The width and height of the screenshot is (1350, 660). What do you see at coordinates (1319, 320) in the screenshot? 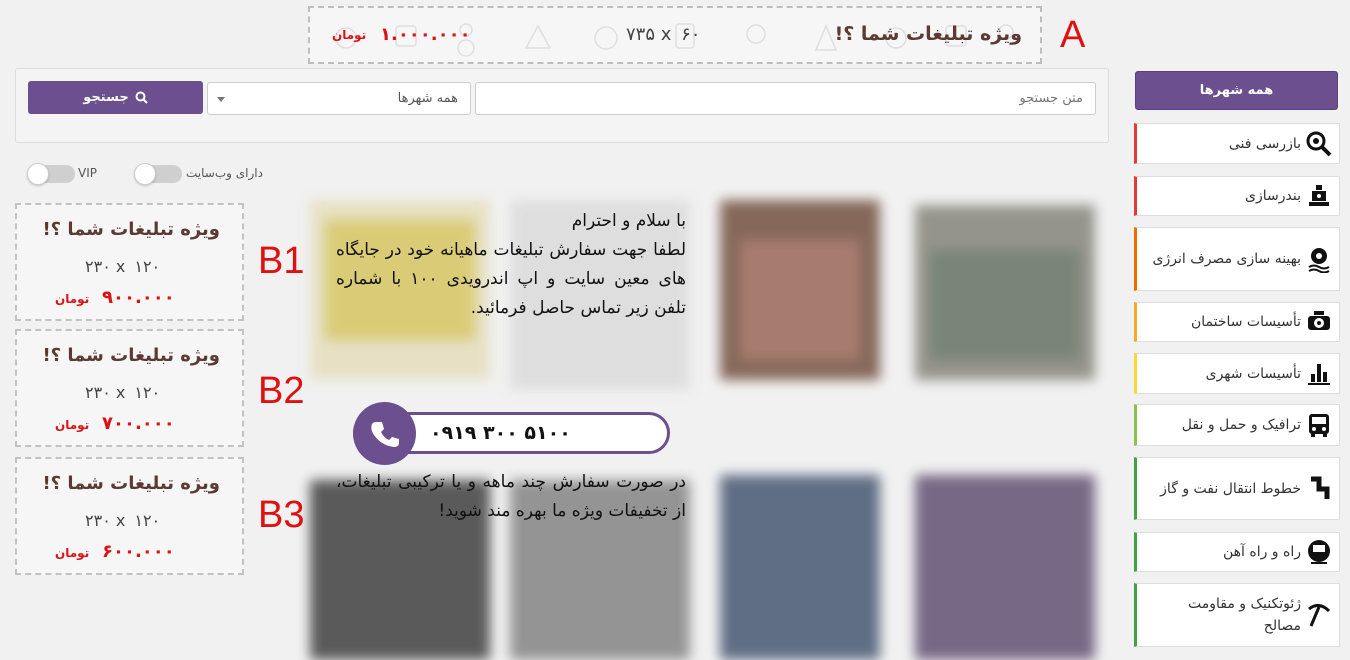
I see `pump-icon` at bounding box center [1319, 320].